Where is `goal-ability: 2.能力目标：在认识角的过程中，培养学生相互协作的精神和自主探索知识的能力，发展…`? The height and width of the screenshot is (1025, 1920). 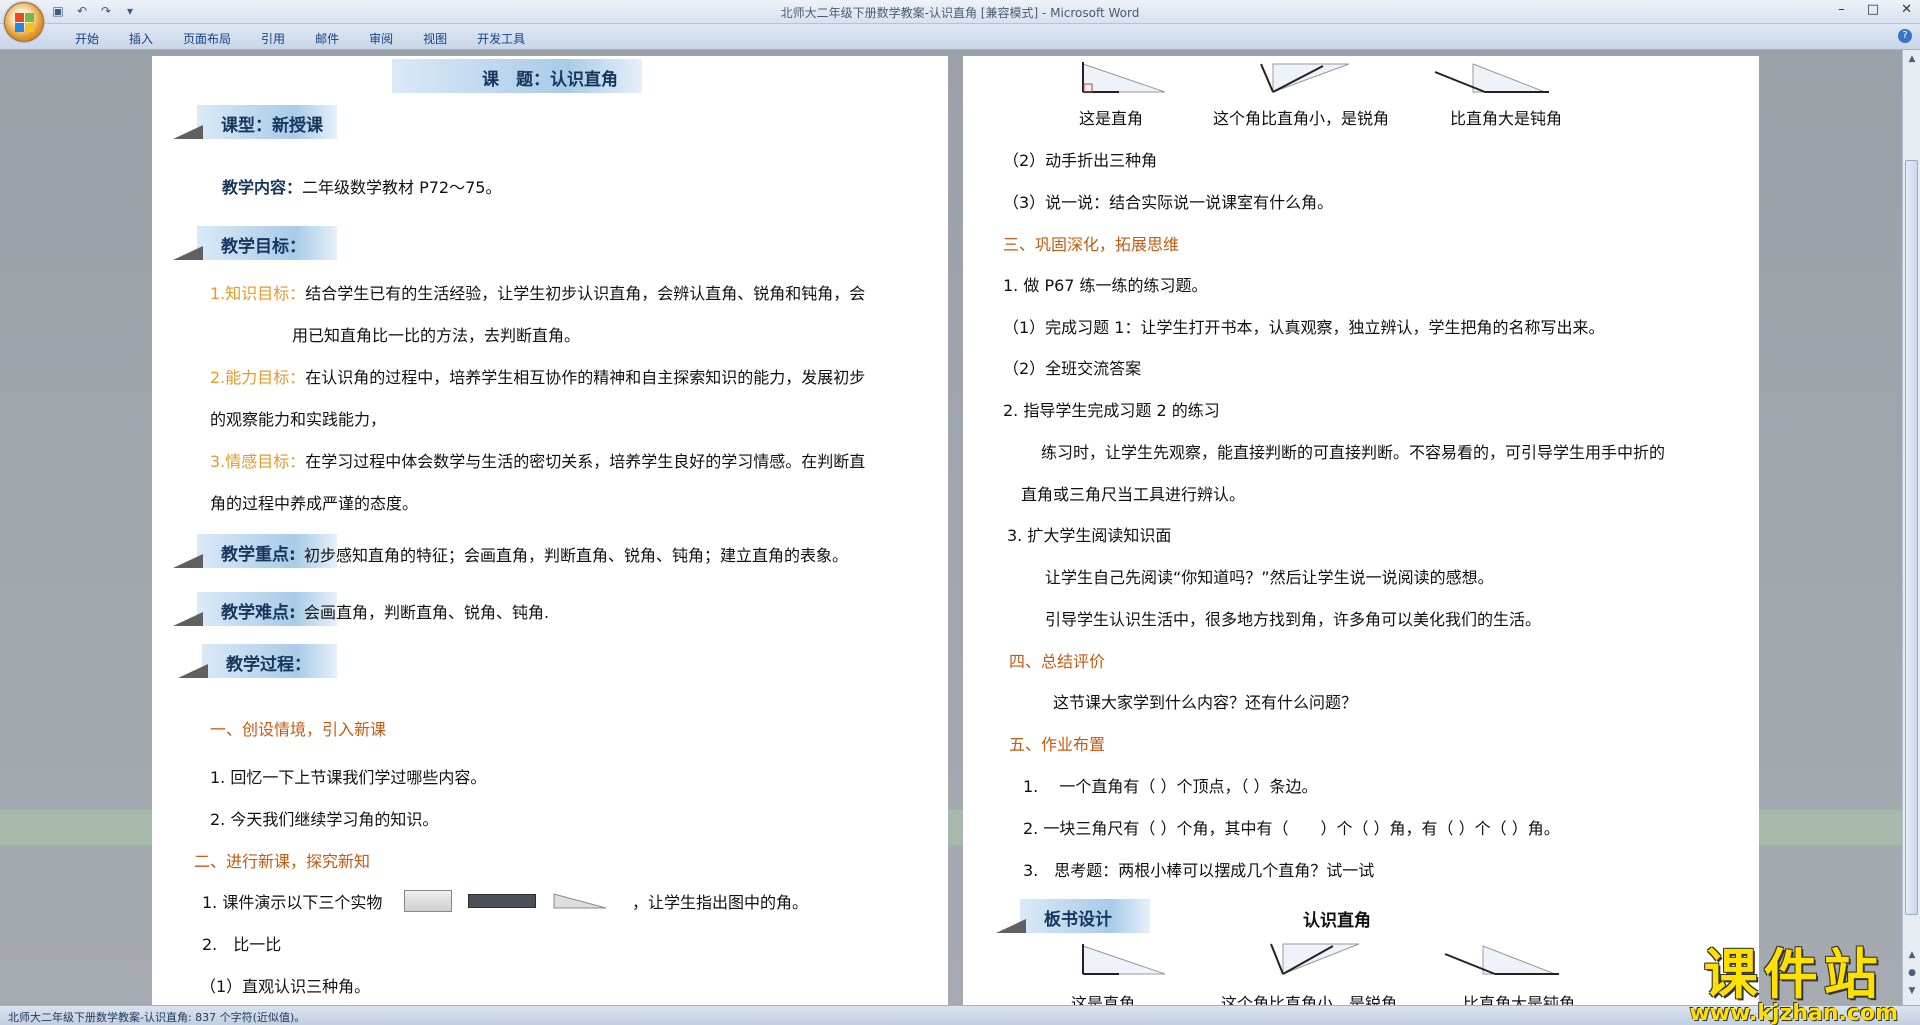 goal-ability: 2.能力目标：在认识角的过程中，培养学生相互协作的精神和自主探索知识的能力，发展… is located at coordinates (538, 377).